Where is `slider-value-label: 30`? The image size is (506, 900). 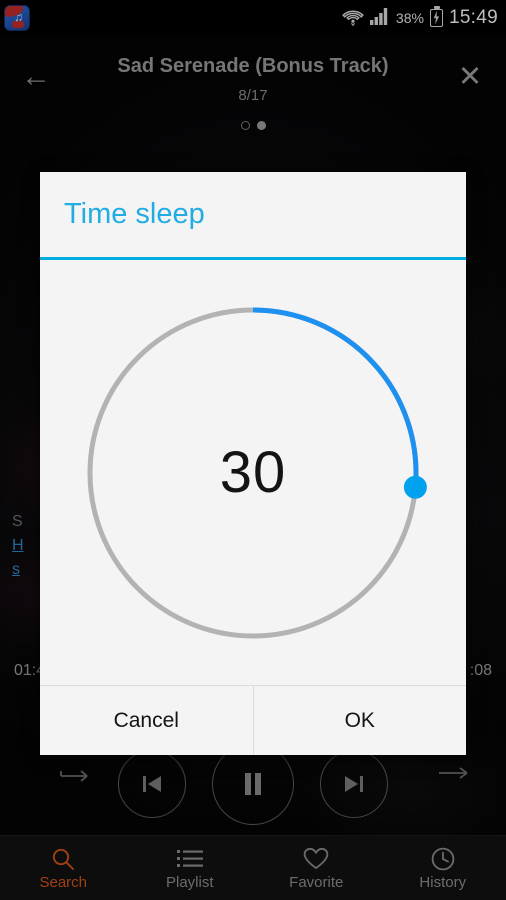
slider-value-label: 30 is located at coordinates (253, 472).